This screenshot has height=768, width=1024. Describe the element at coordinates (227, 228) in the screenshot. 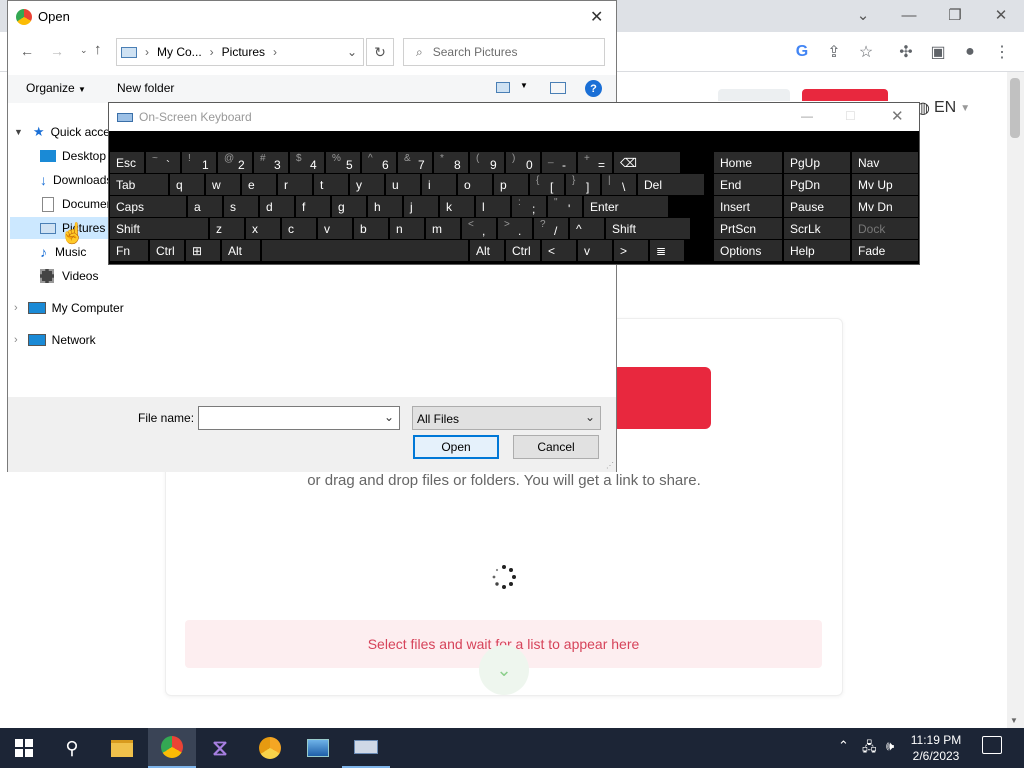

I see `osk-key: z` at that location.